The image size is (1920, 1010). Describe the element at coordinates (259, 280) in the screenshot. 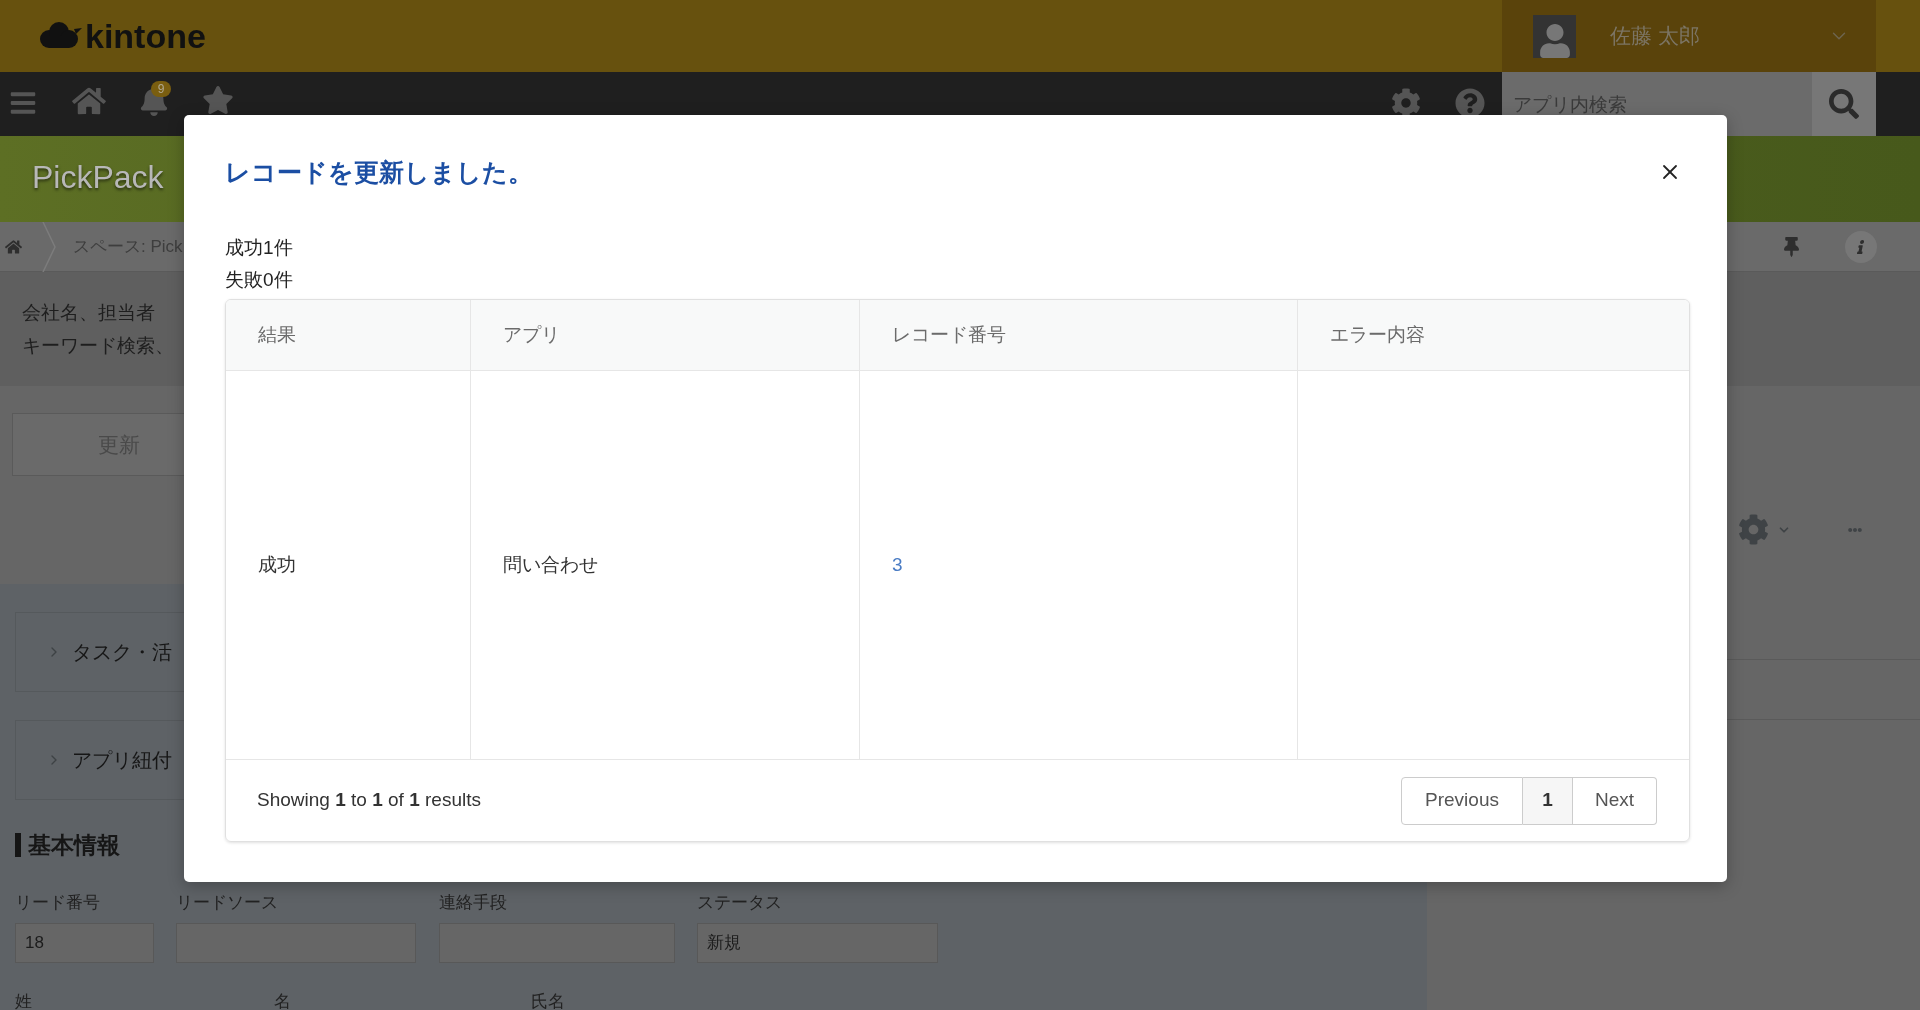

I see `summary-text: 失敗0件` at that location.